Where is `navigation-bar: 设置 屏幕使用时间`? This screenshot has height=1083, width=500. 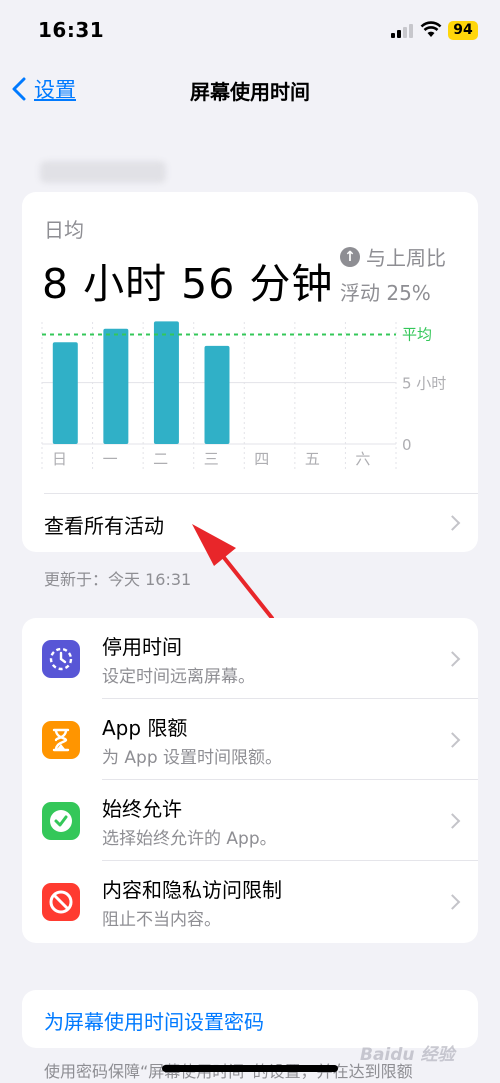 navigation-bar: 设置 屏幕使用时间 is located at coordinates (250, 89).